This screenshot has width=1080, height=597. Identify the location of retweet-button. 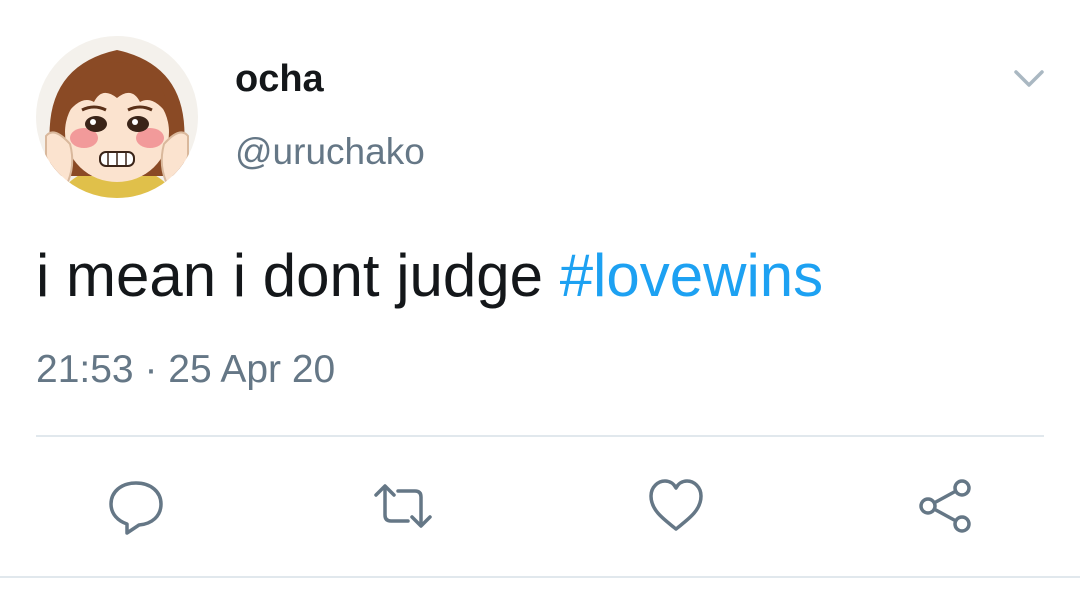
(403, 506).